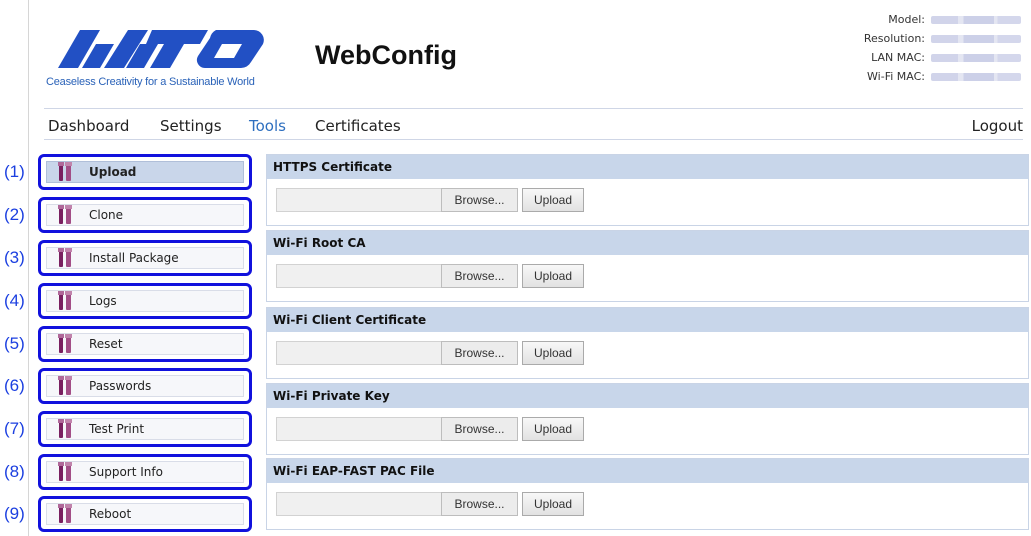 The height and width of the screenshot is (536, 1031). I want to click on sidebar-button: Install Package, so click(145, 258).